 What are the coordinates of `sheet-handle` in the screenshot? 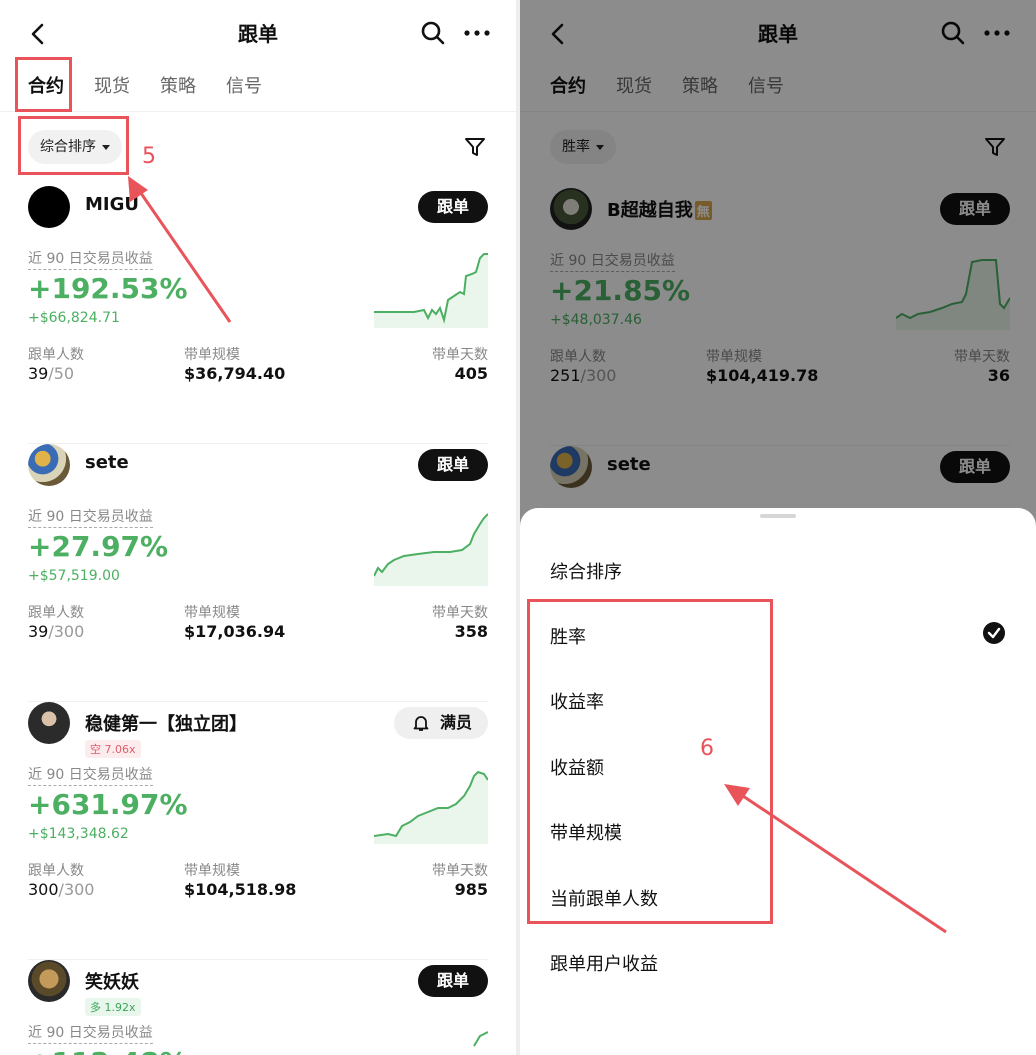 It's located at (778, 516).